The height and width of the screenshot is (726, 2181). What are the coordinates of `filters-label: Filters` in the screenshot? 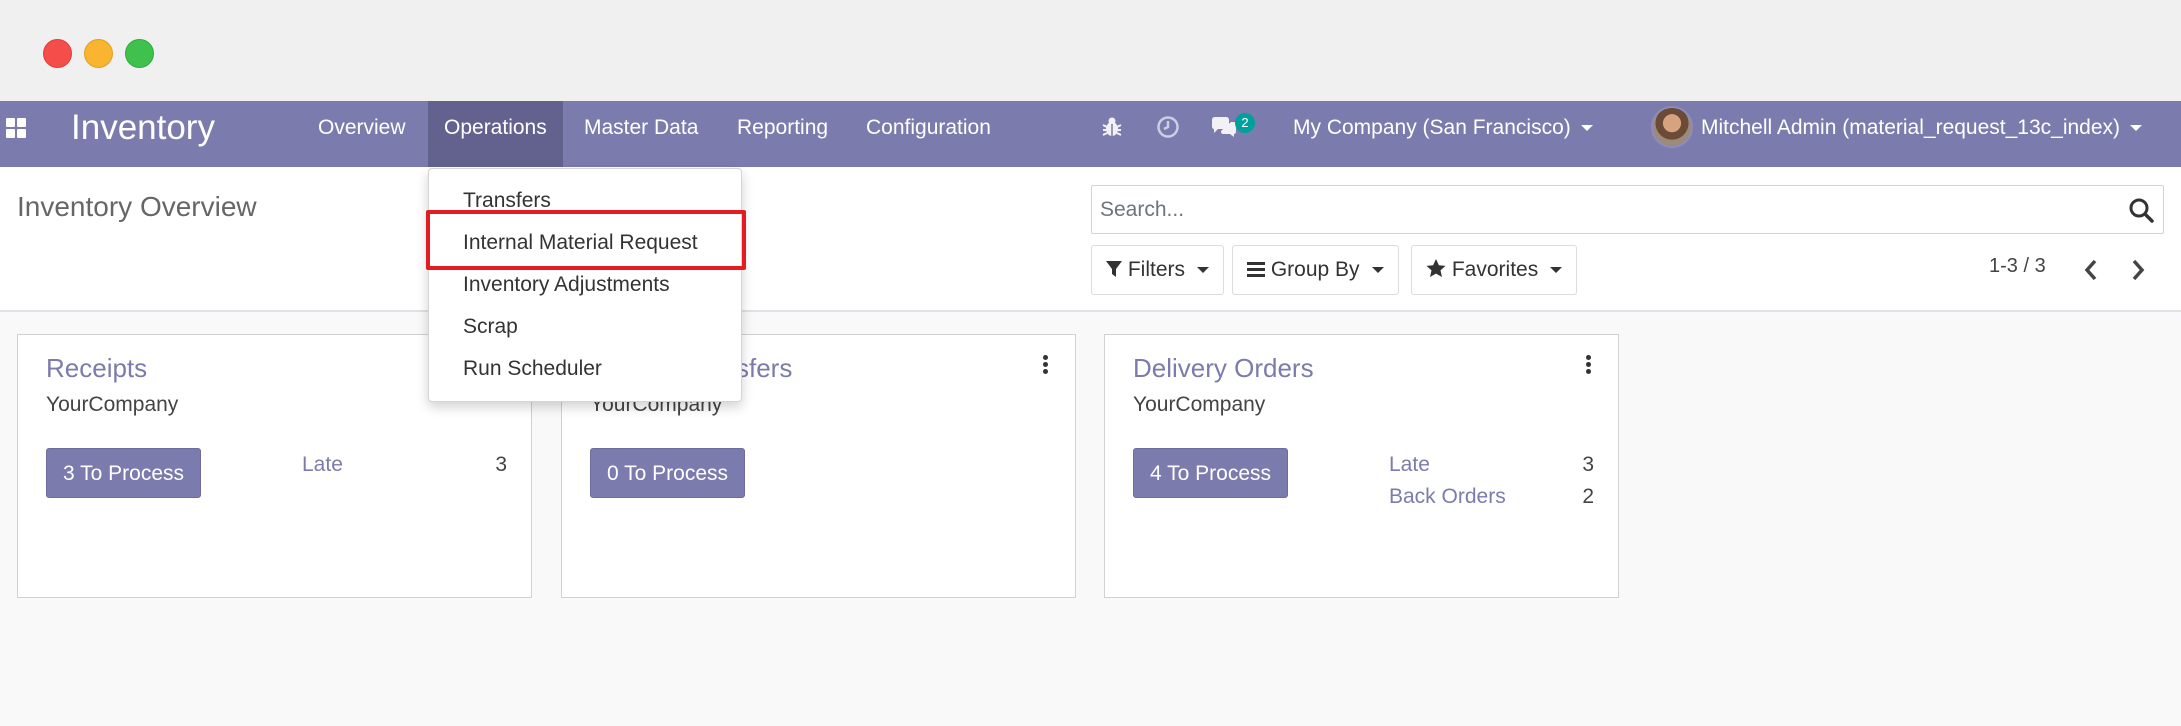 It's located at (1156, 269).